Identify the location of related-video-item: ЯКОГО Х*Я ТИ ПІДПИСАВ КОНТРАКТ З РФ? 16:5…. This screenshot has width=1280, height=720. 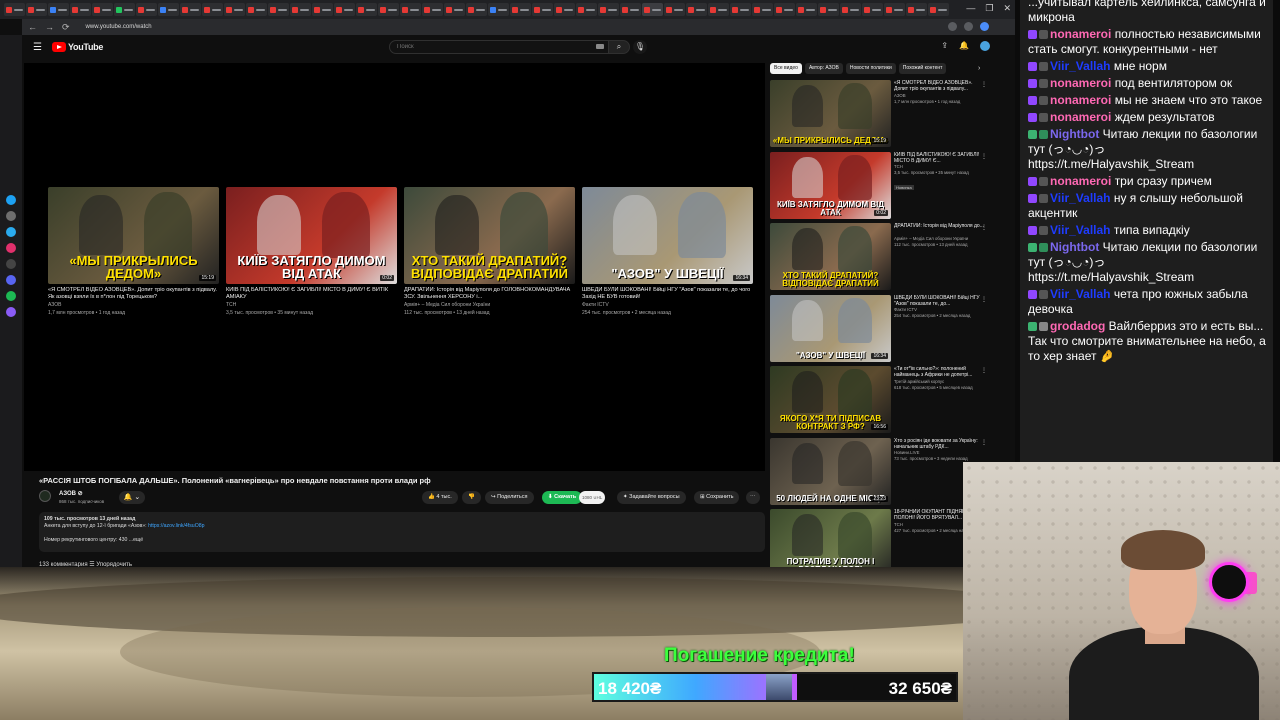
(883, 402).